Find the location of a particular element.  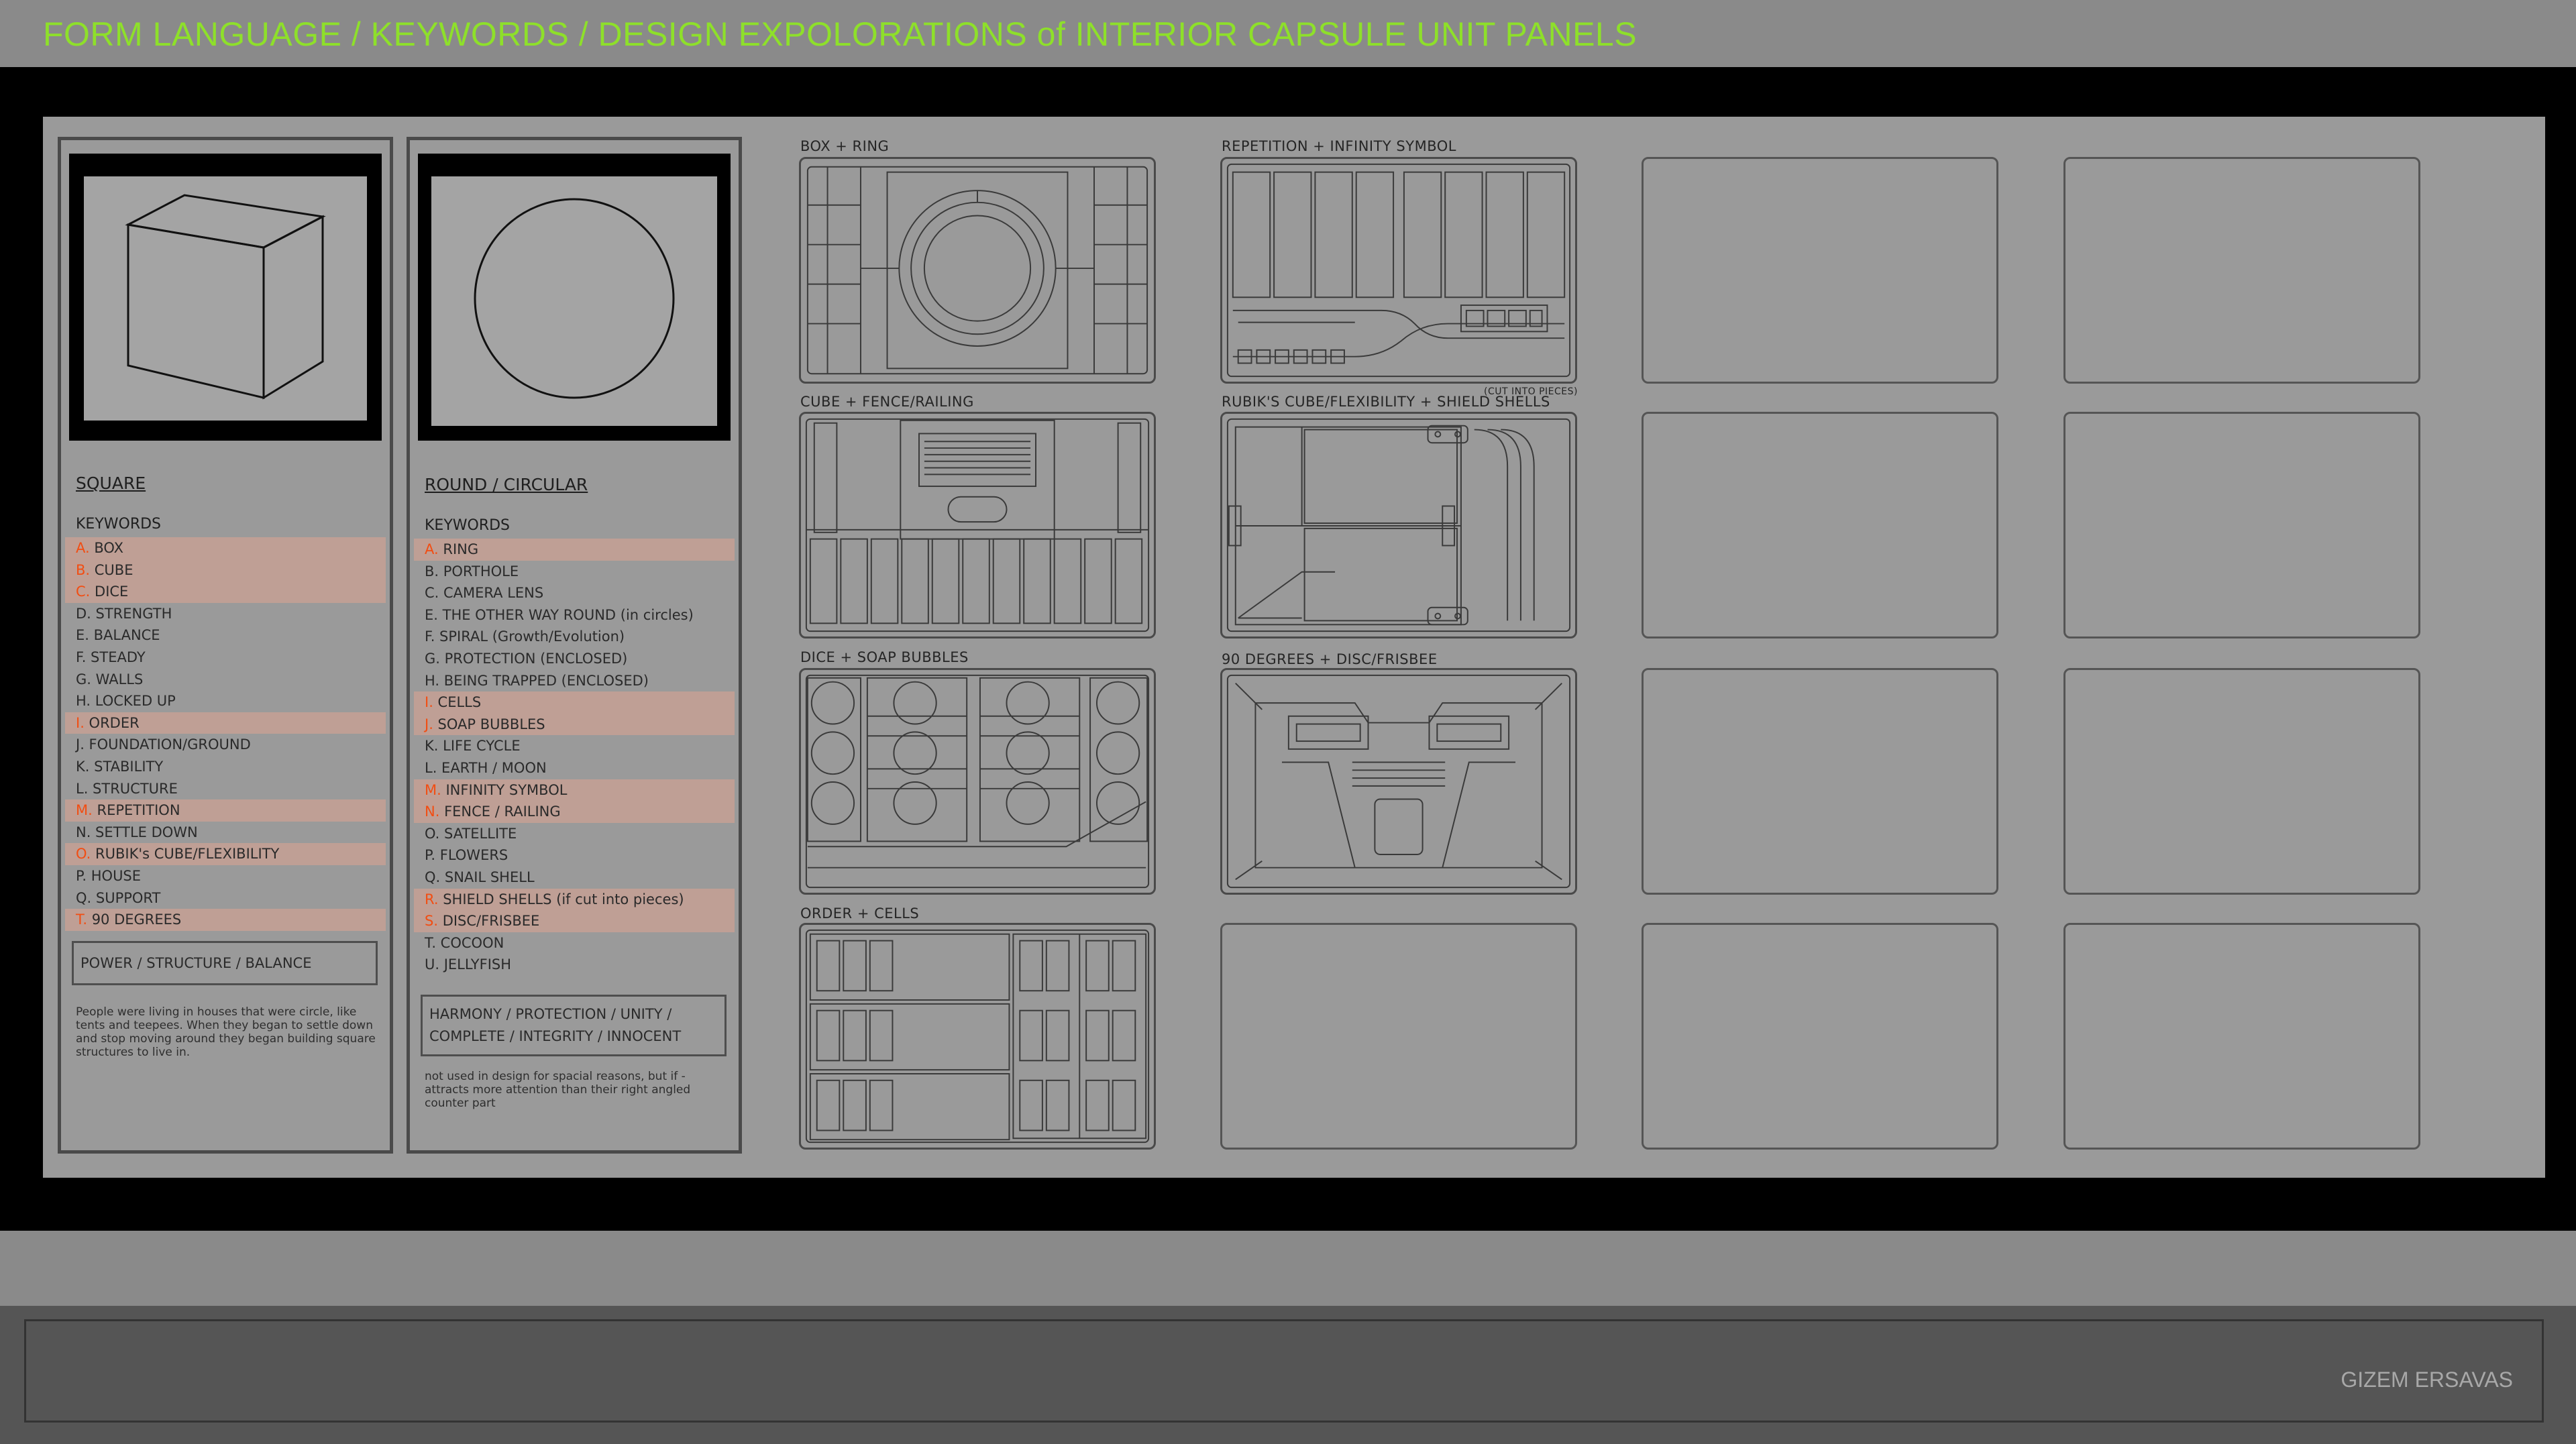

keyword-item: P. FLOWERS is located at coordinates (466, 855).